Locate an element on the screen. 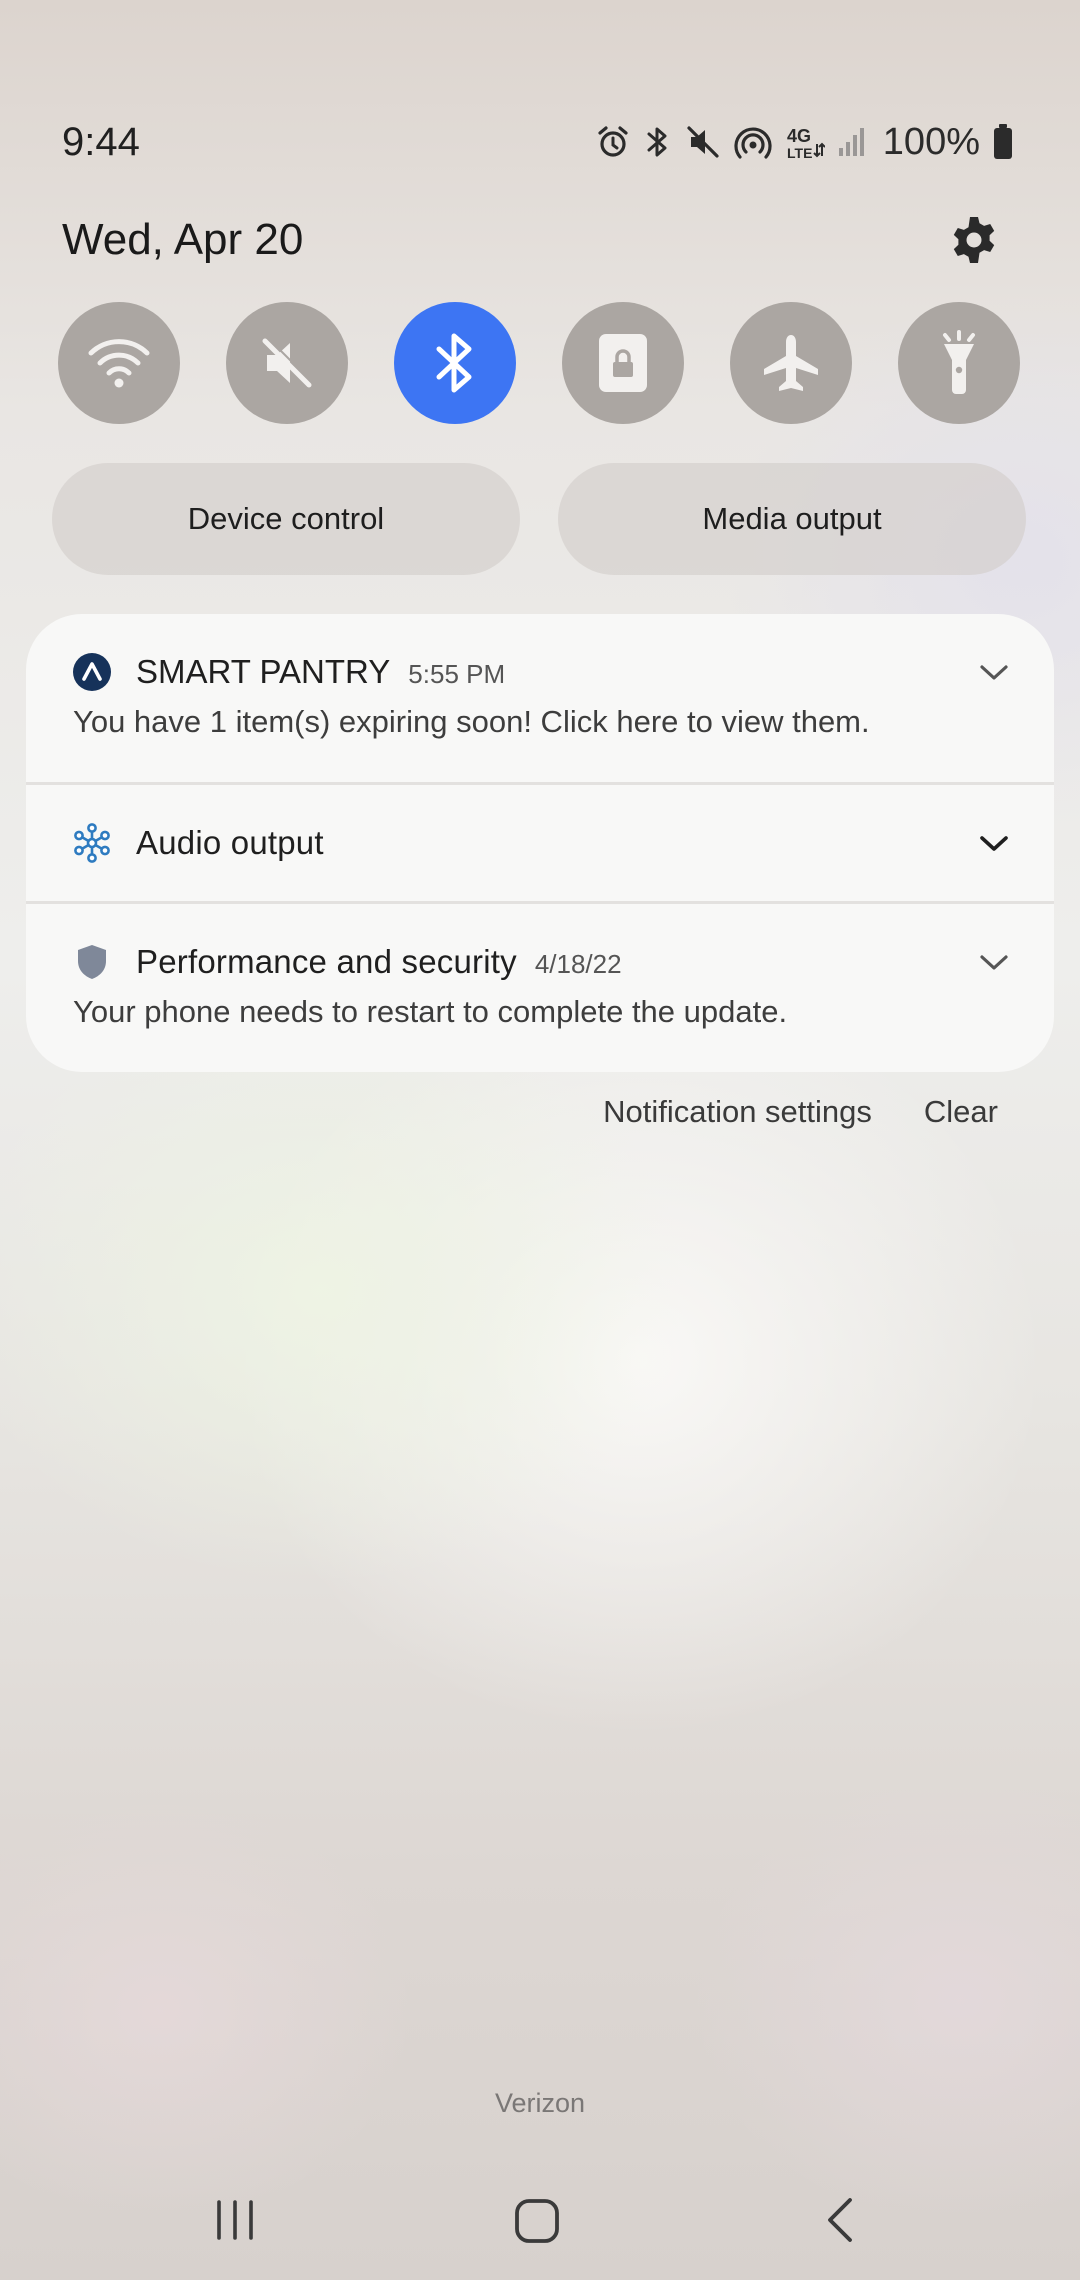  sound-toggle is located at coordinates (287, 363).